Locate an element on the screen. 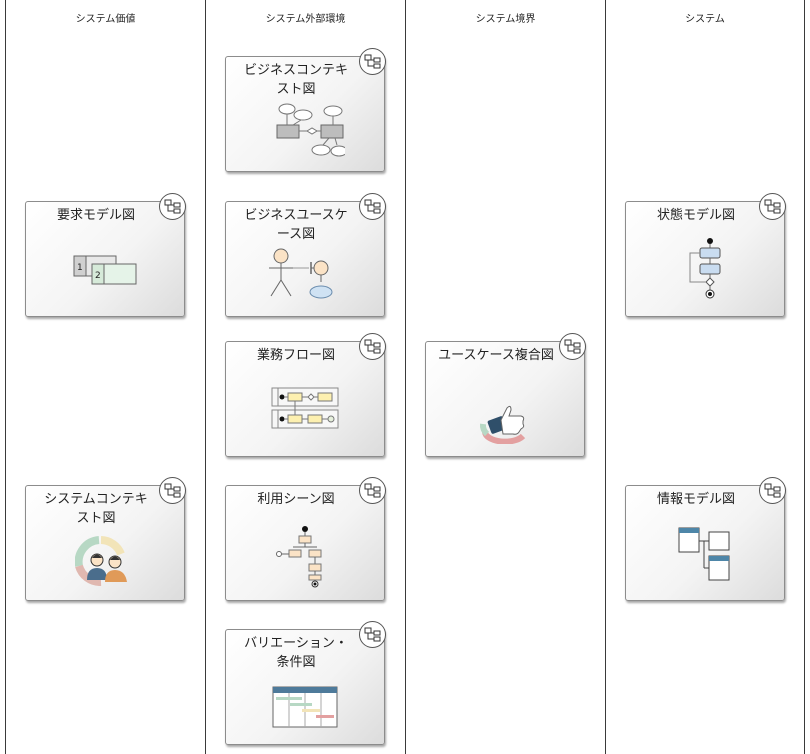 The width and height of the screenshot is (810, 754). card-label: ビジネスコンテキスト図 is located at coordinates (295, 80).